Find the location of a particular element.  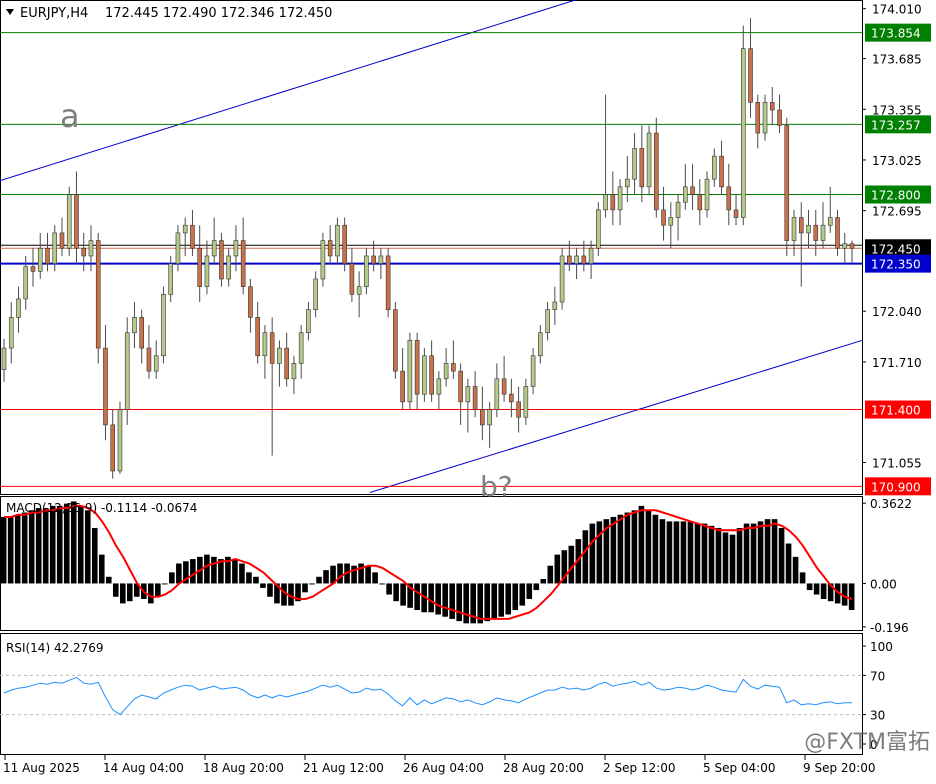

rsi-tick-label: 30 is located at coordinates (877, 716).